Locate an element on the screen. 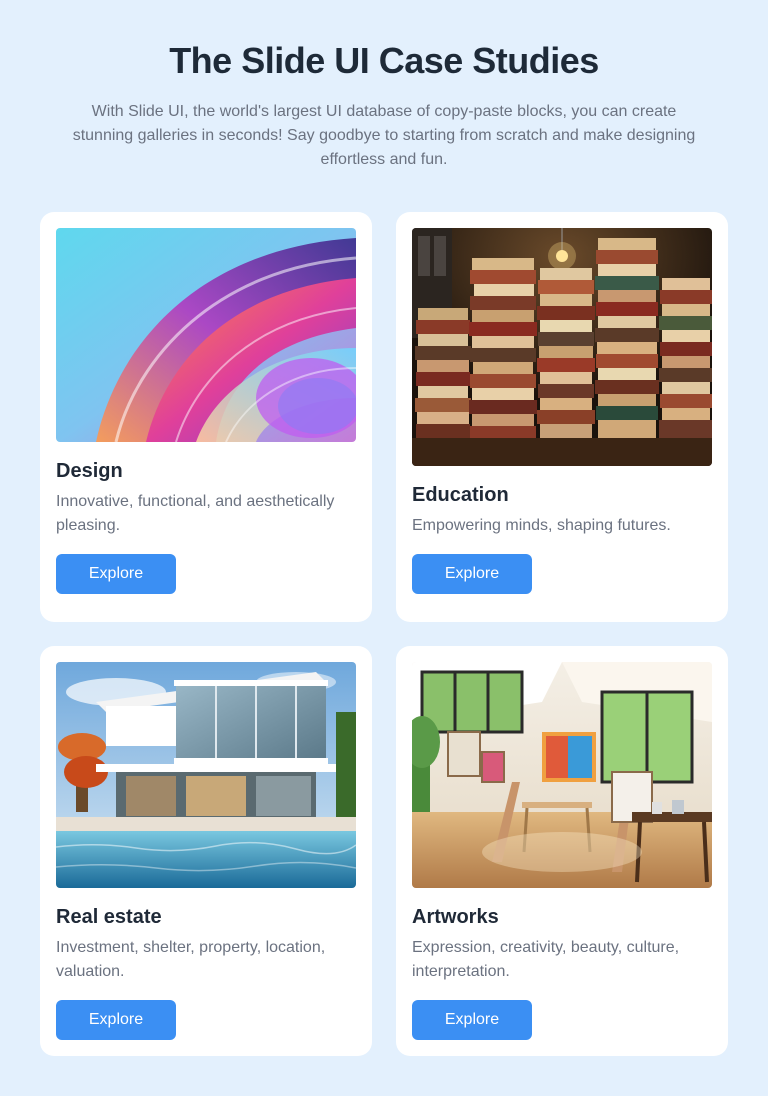 The image size is (768, 1096). explore-button-artworks: Explore is located at coordinates (472, 1020).